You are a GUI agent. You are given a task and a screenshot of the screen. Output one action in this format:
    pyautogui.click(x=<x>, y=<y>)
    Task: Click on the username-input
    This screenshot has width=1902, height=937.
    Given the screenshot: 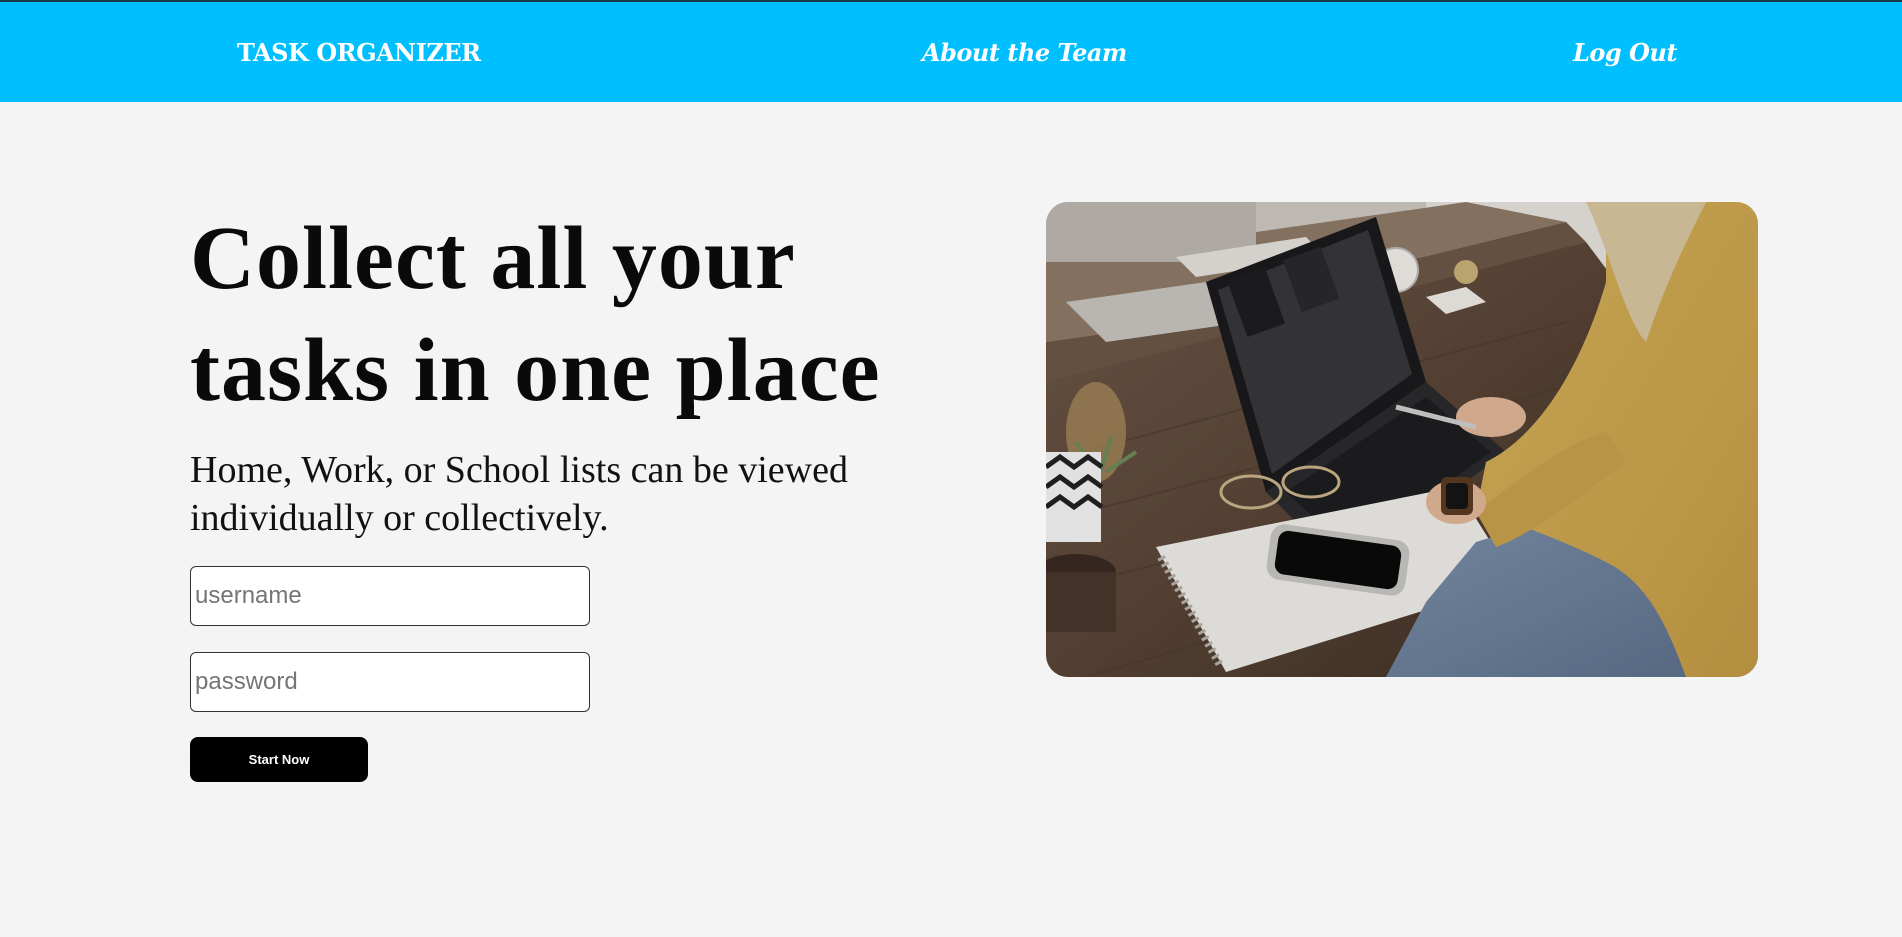 What is the action you would take?
    pyautogui.click(x=390, y=596)
    